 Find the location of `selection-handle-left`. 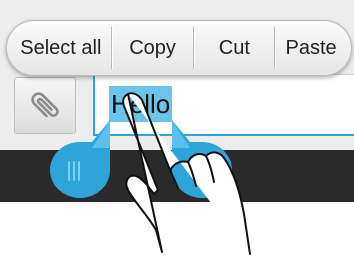

selection-handle-left is located at coordinates (80, 159).